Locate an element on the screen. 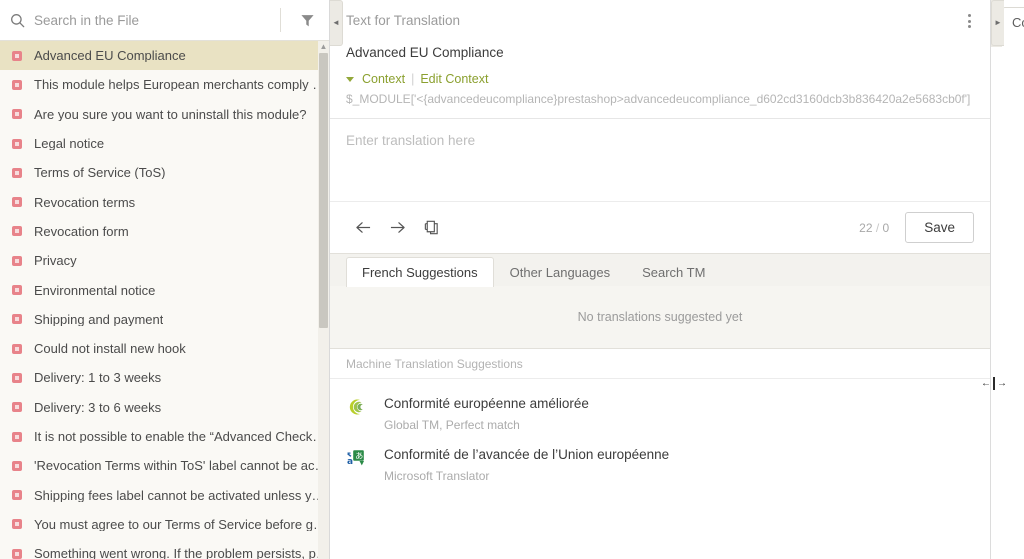 The height and width of the screenshot is (559, 1024). splitter-right-arrow: → is located at coordinates (1002, 383).